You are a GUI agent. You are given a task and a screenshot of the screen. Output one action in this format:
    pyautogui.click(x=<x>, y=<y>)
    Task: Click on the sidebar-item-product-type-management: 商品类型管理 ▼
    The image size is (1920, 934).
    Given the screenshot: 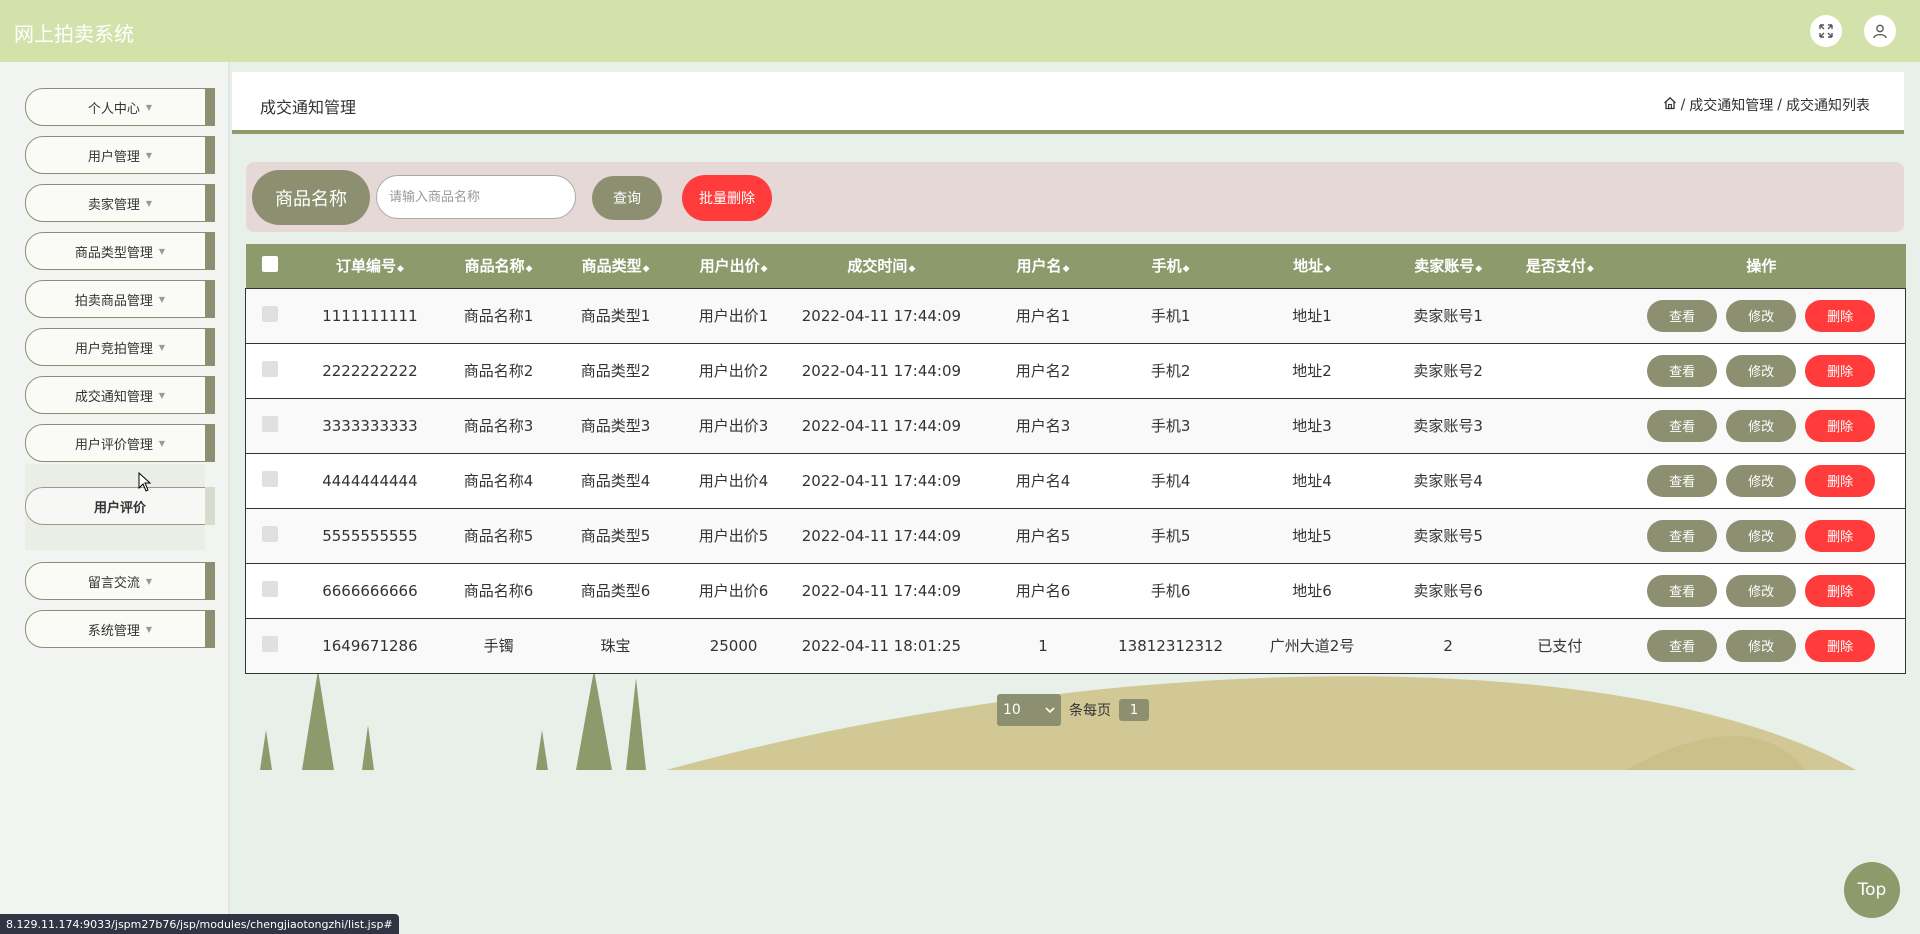 What is the action you would take?
    pyautogui.click(x=120, y=251)
    